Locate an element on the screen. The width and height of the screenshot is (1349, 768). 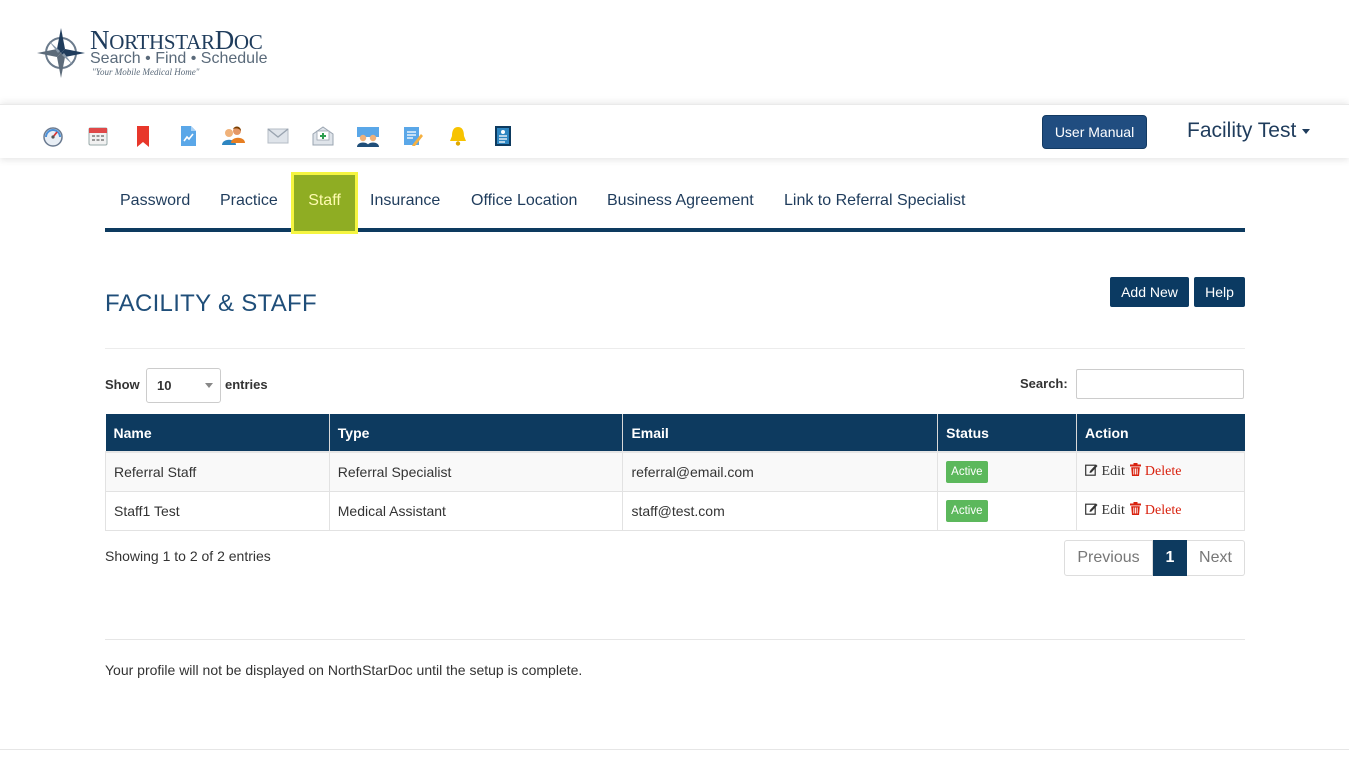
icon-toolbar: User Manual Facility Test is located at coordinates (674, 131).